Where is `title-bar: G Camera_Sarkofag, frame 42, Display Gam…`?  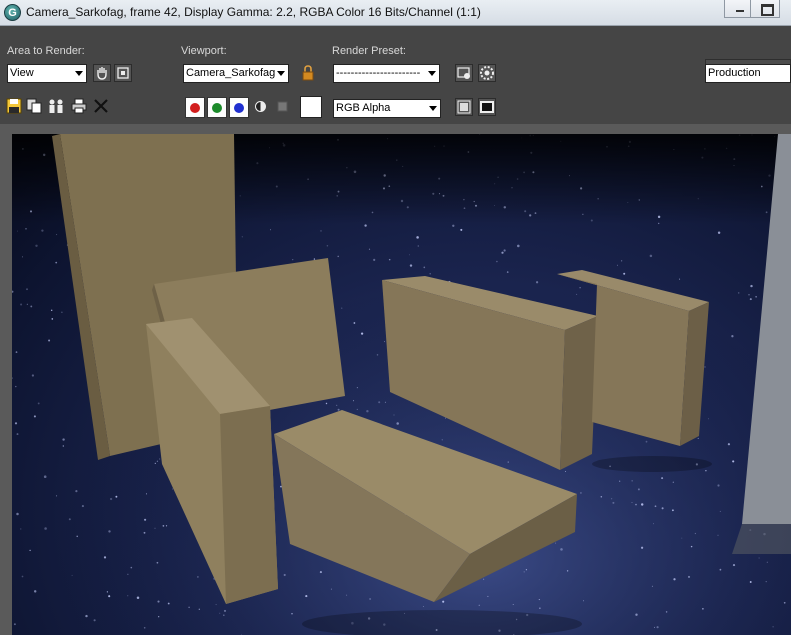 title-bar: G Camera_Sarkofag, frame 42, Display Gam… is located at coordinates (395, 13).